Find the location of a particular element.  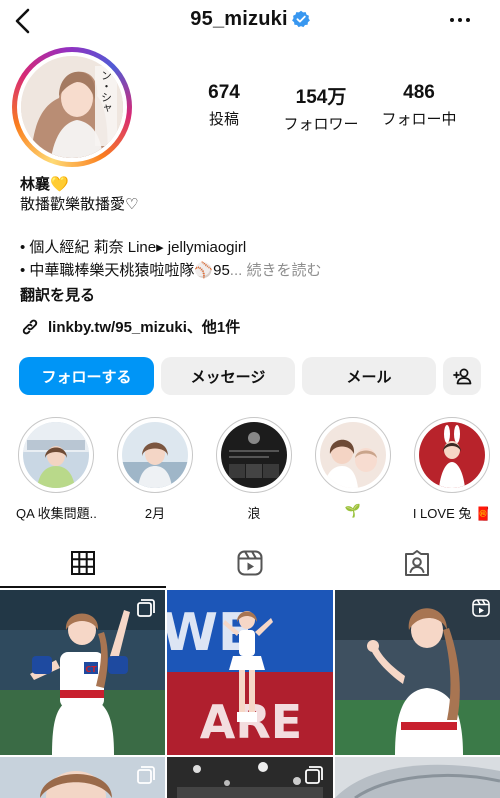

highlight-item: I LOVE 兔 🧧 is located at coordinates (452, 469).